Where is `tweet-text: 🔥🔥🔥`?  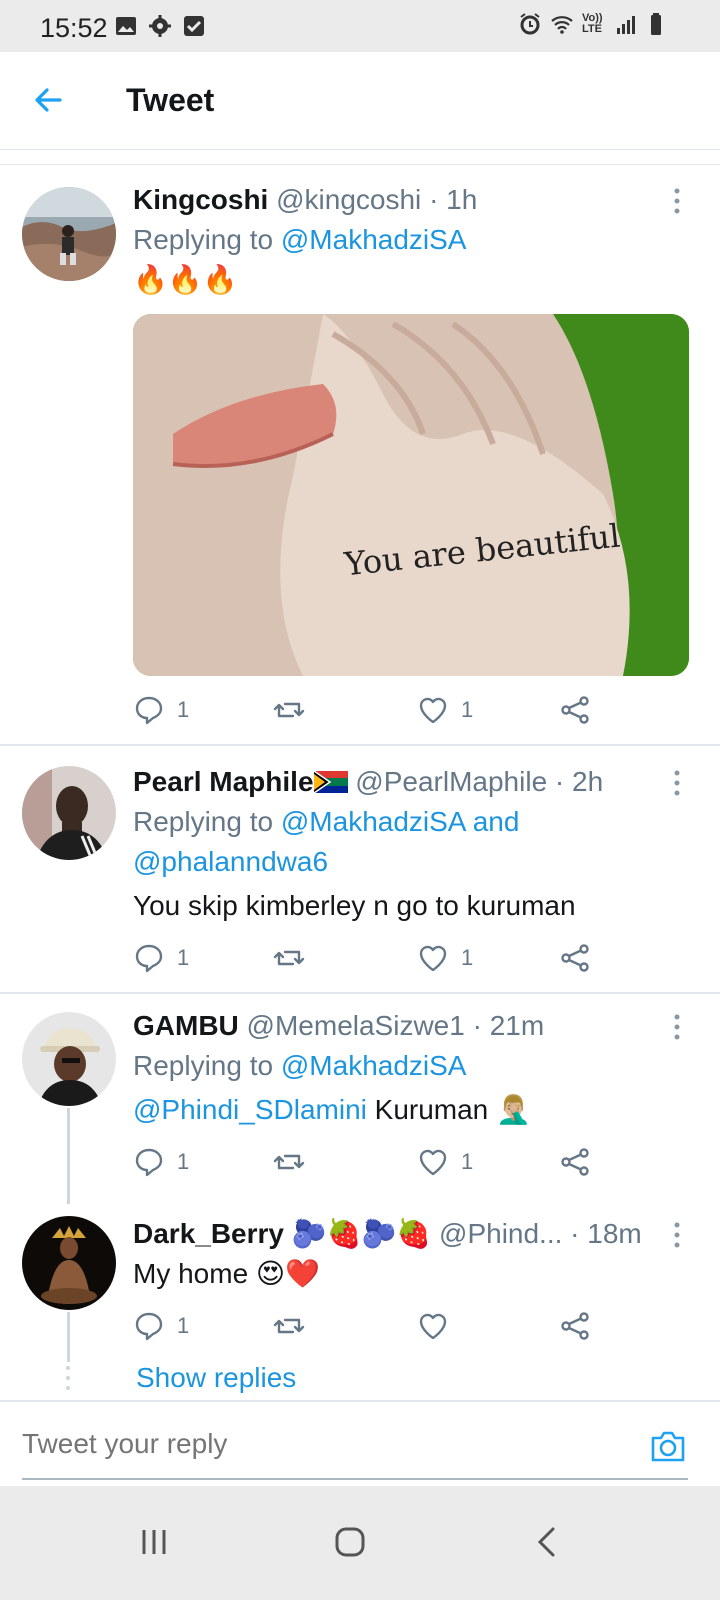
tweet-text: 🔥🔥🔥 is located at coordinates (185, 279).